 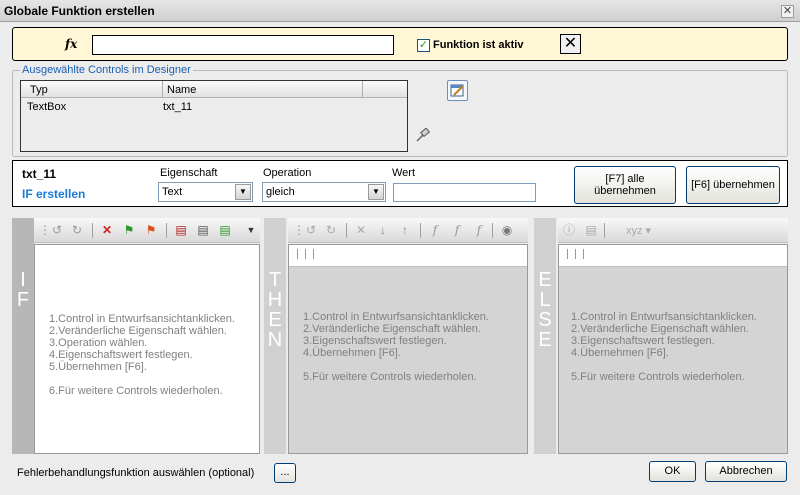 What do you see at coordinates (121, 355) in the screenshot?
I see `hint-line: 4.Eigenschaftswert festlegen.` at bounding box center [121, 355].